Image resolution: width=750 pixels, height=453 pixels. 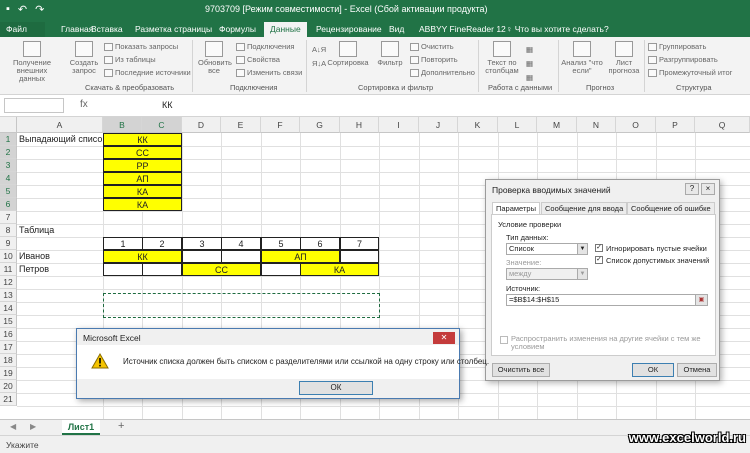 I want to click on row-header: 5, so click(x=8, y=191).